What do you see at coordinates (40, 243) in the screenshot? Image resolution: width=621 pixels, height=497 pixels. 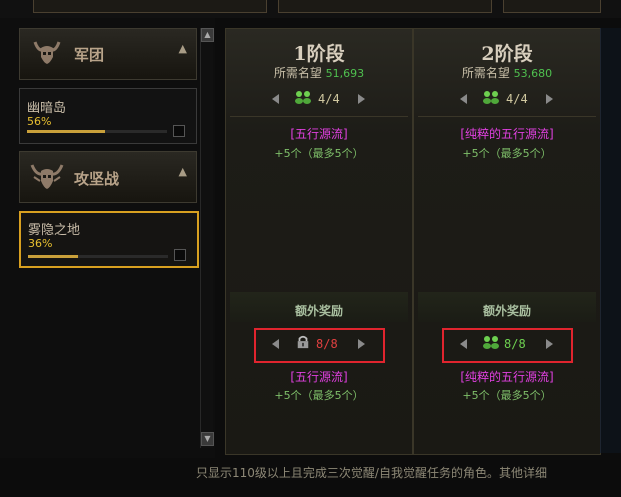 I see `progress-percent: 36%` at bounding box center [40, 243].